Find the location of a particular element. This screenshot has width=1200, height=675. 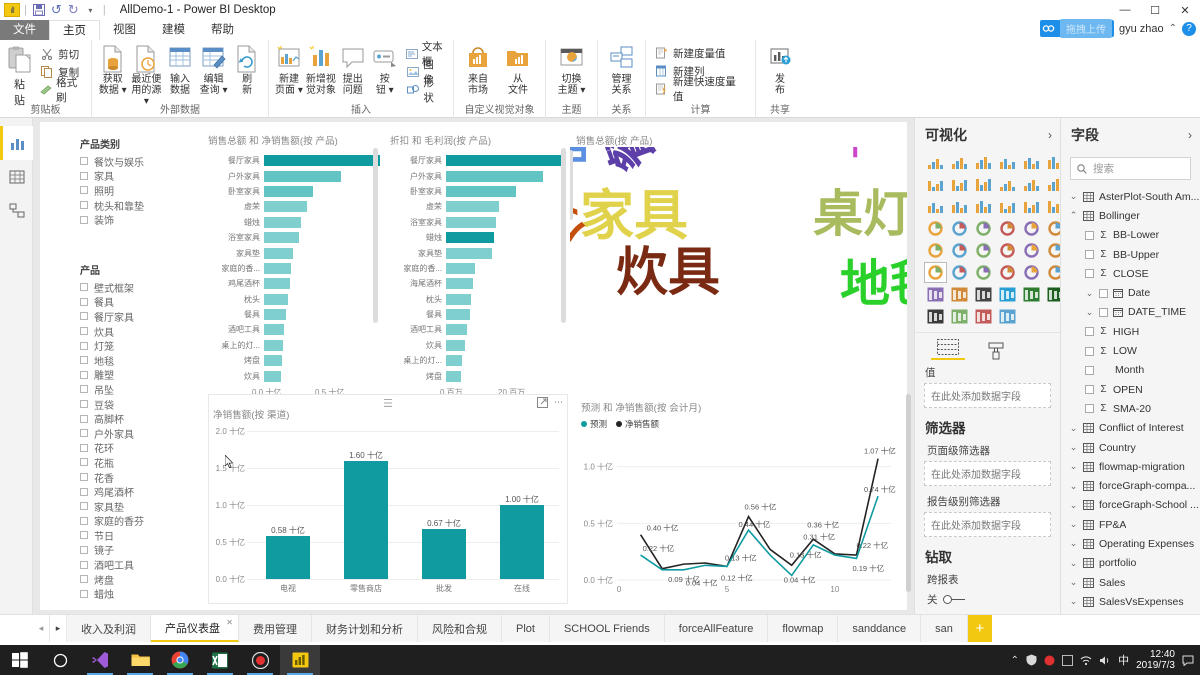

app-icon is located at coordinates (1068, 660).